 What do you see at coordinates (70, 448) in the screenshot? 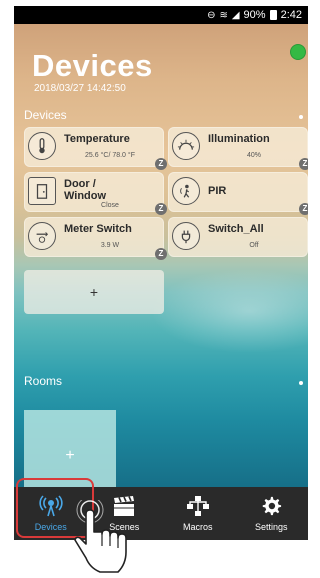
I see `add-room-button: +` at bounding box center [70, 448].